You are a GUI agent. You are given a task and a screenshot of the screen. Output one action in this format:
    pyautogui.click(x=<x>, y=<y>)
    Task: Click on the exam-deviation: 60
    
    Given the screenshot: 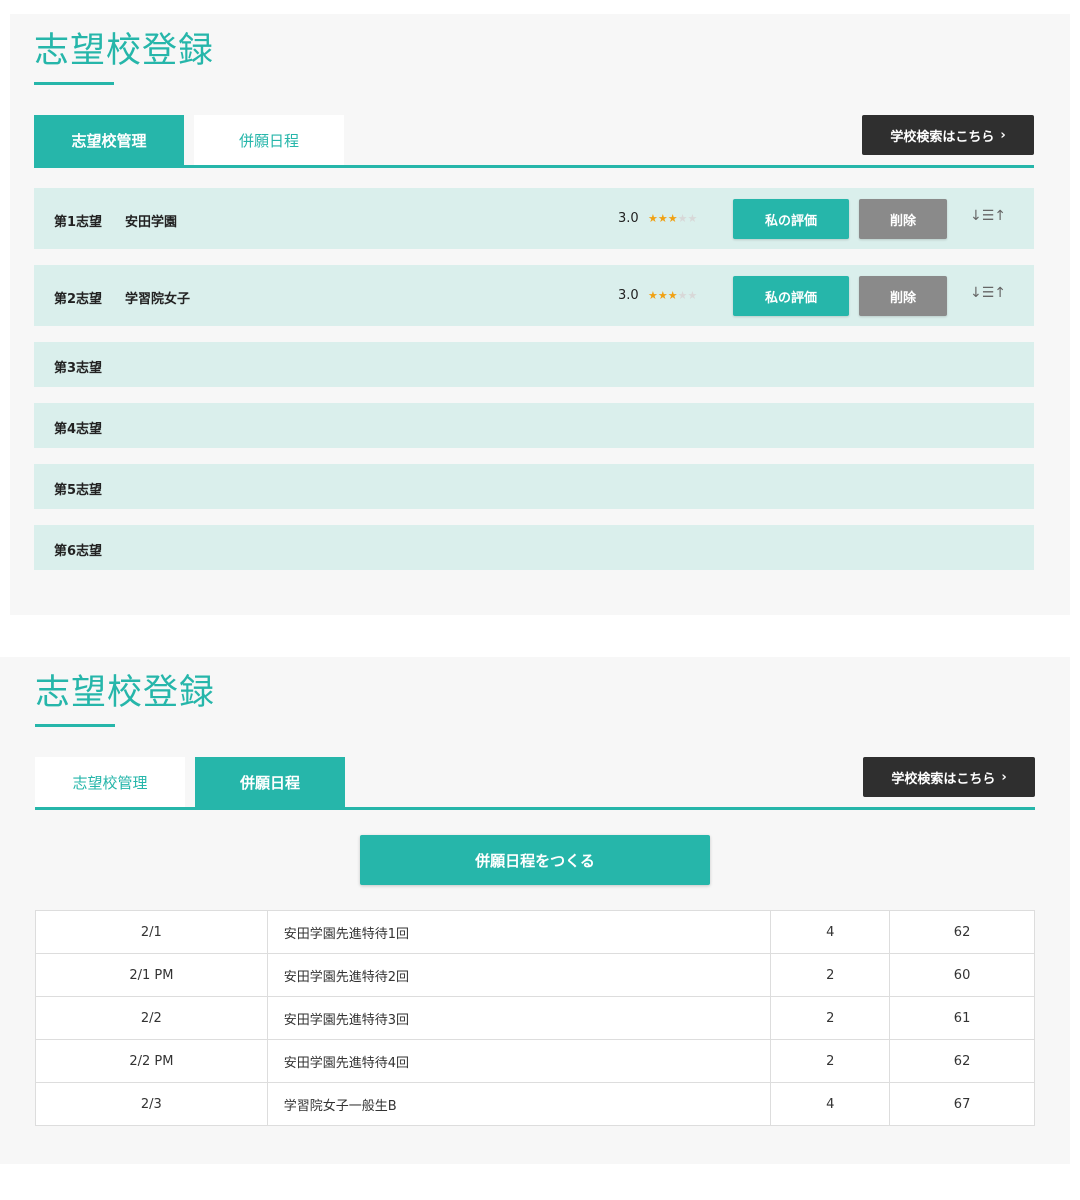 What is the action you would take?
    pyautogui.click(x=962, y=975)
    